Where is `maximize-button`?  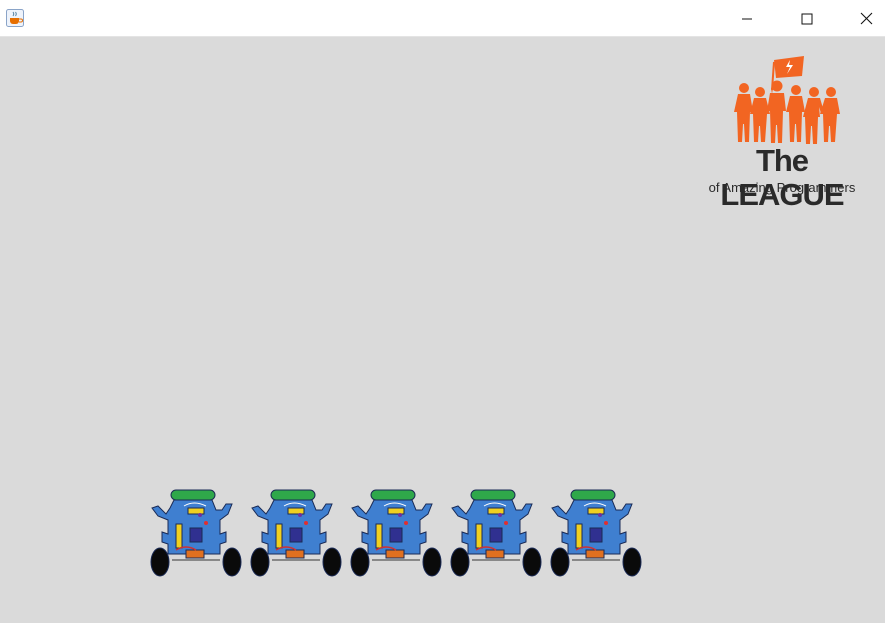
maximize-button is located at coordinates (807, 18).